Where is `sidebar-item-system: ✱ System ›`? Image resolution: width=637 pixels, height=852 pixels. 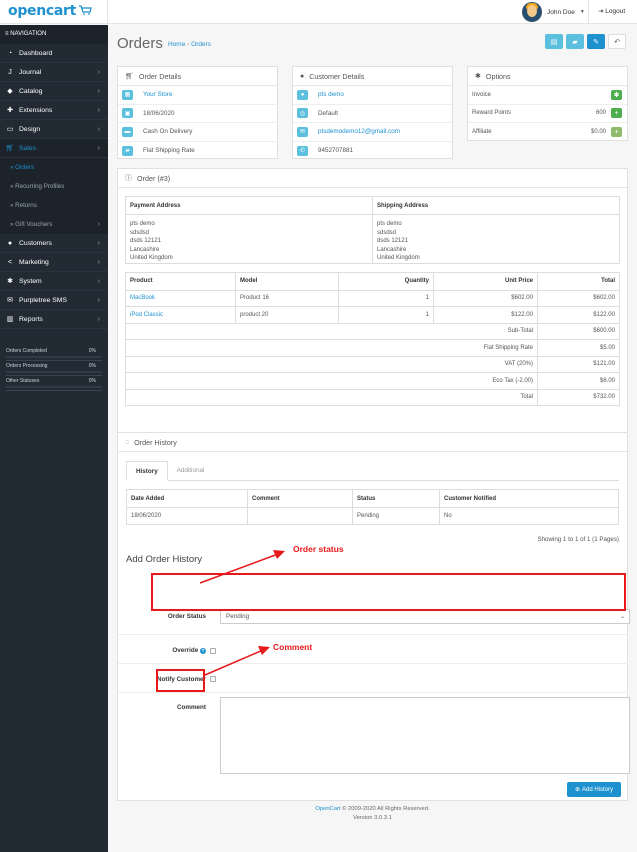 sidebar-item-system: ✱ System › is located at coordinates (54, 281).